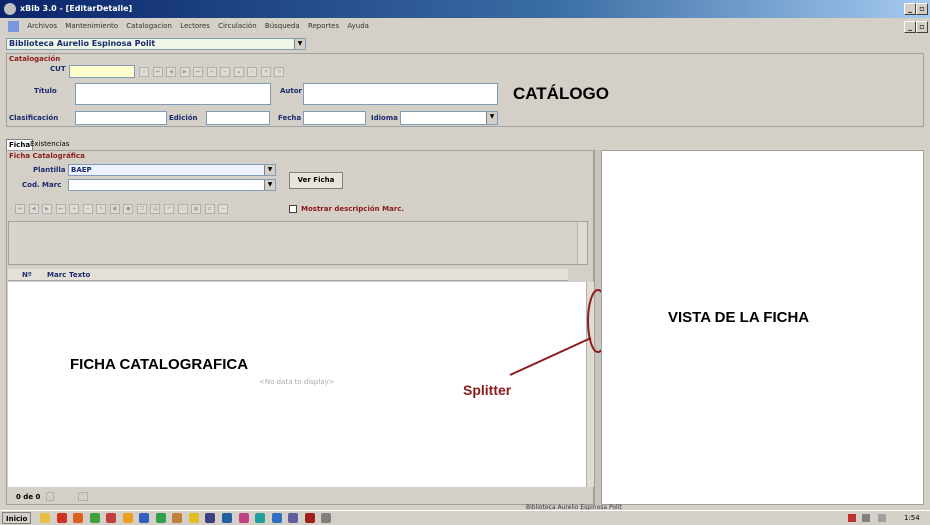  I want to click on opera-icon, so click(61, 518).